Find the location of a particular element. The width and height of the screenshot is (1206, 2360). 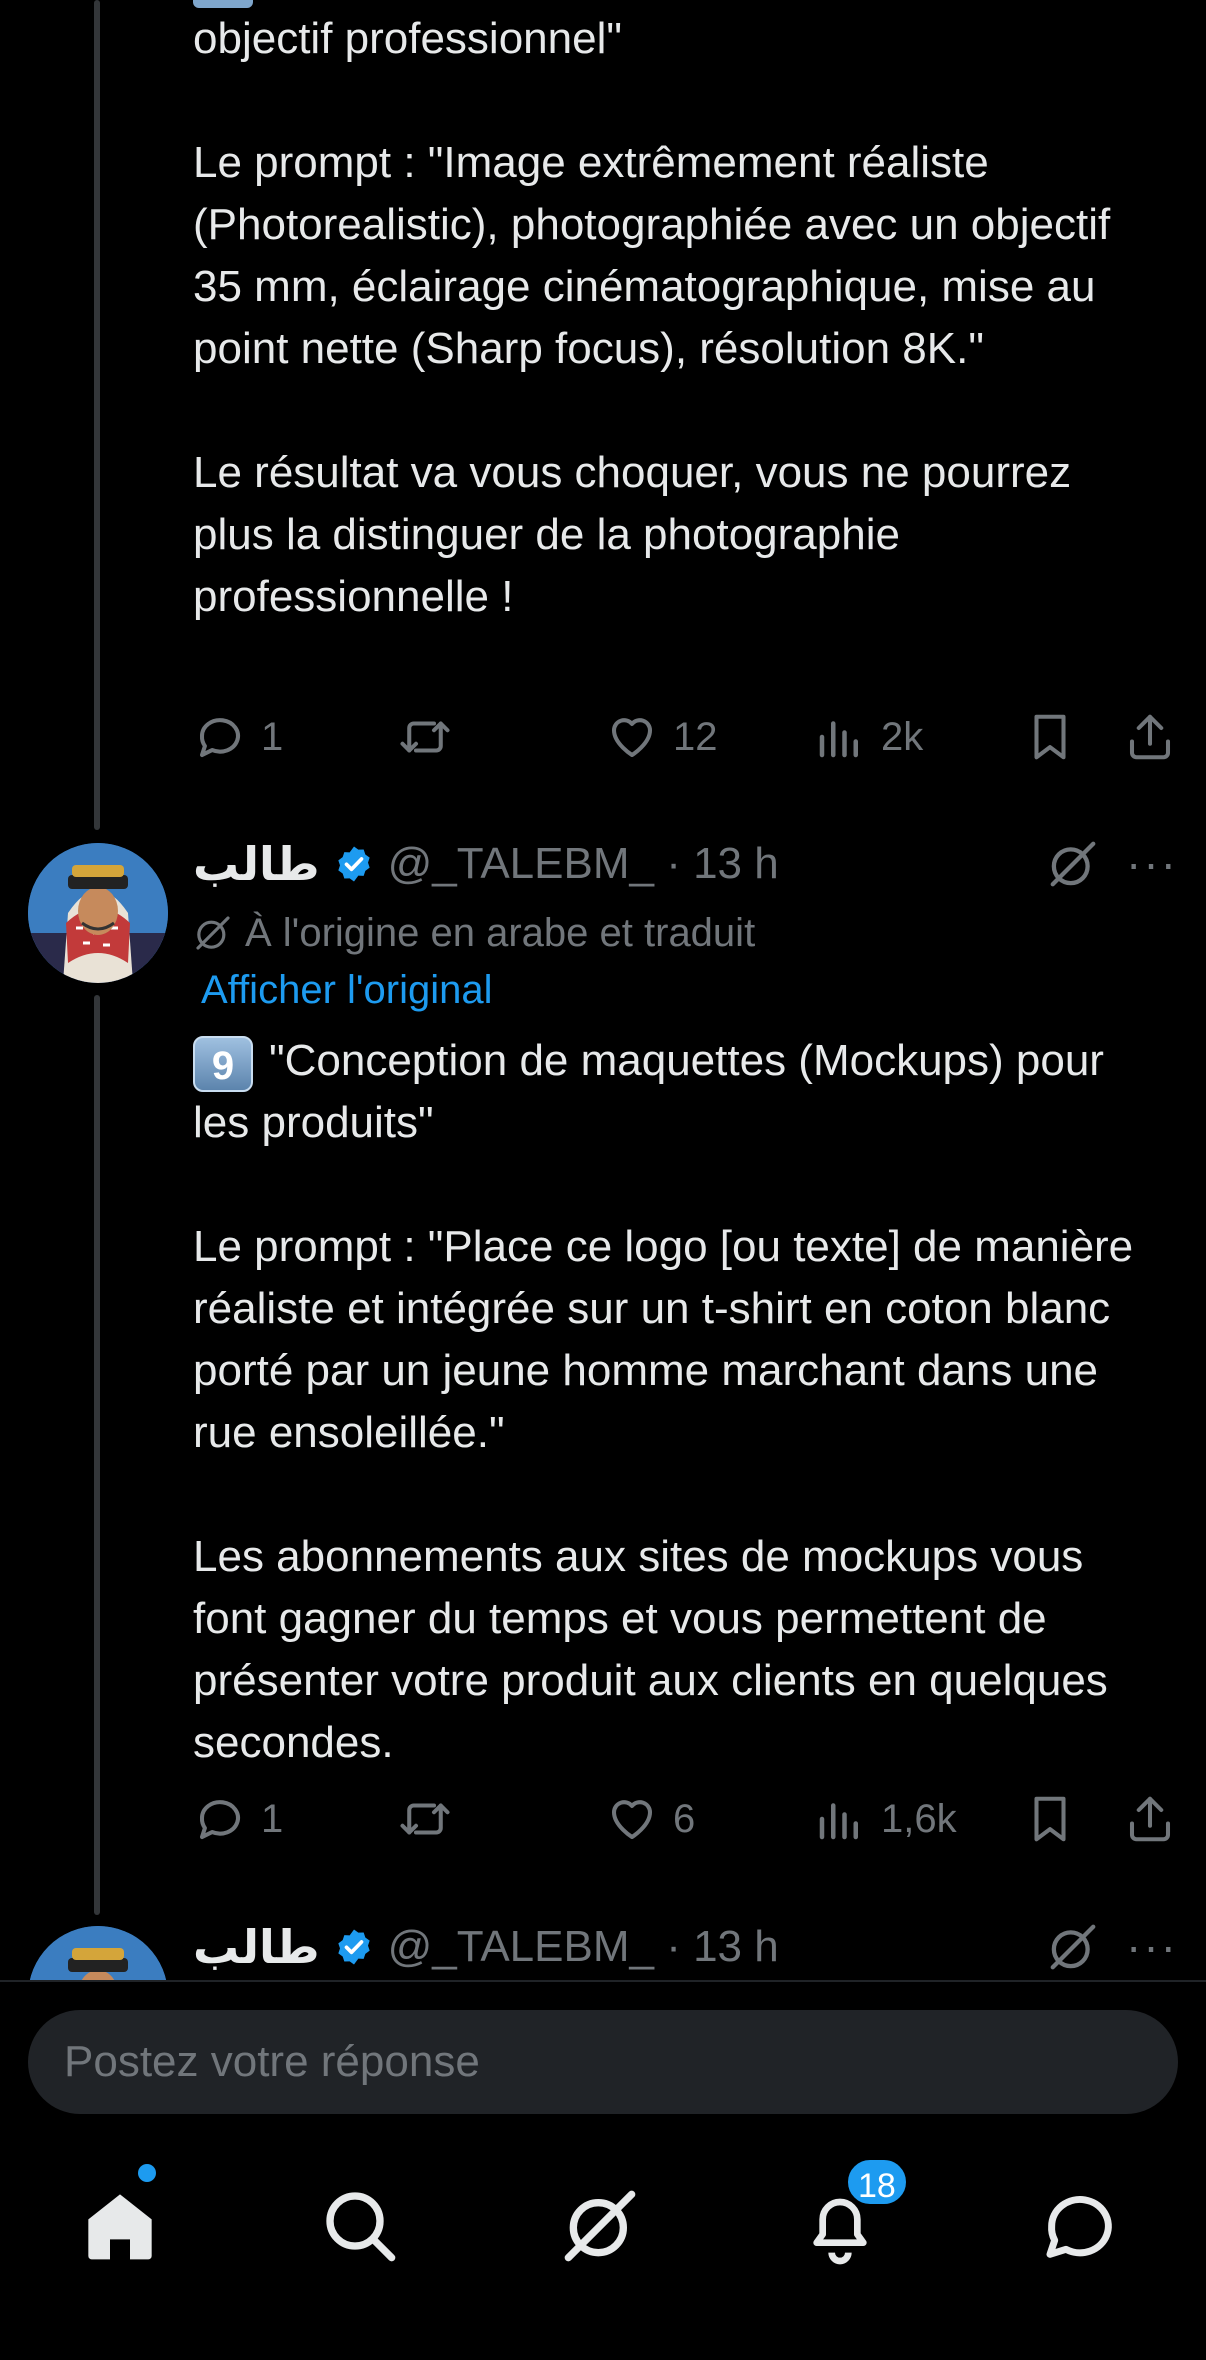

home-notification-dot is located at coordinates (147, 2173).